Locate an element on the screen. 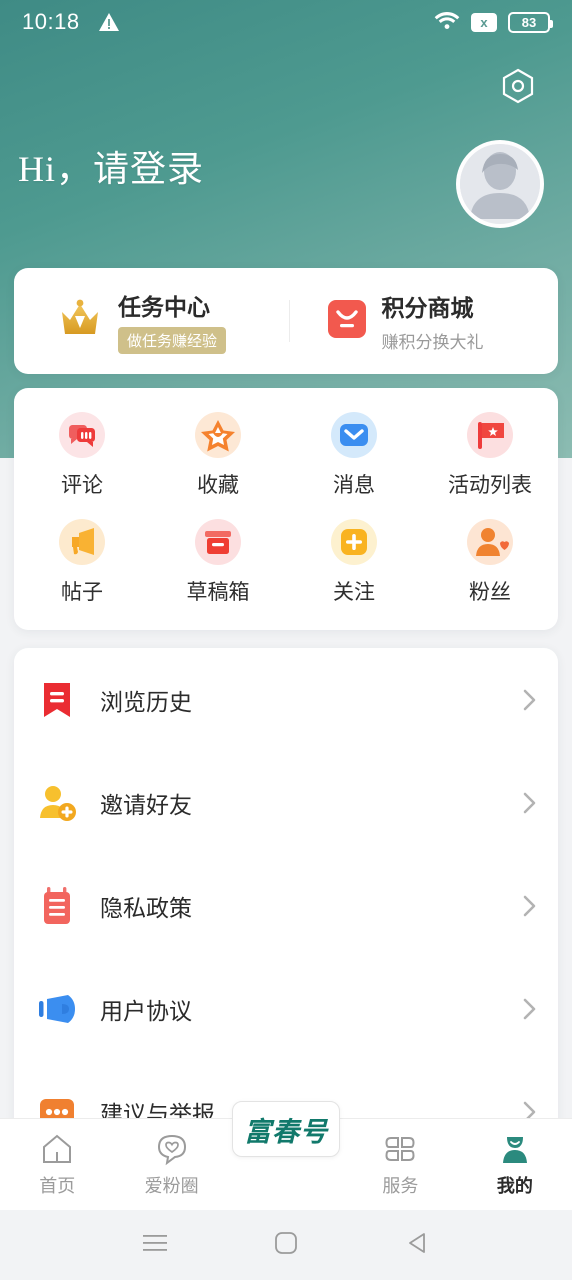 The height and width of the screenshot is (1280, 572). shortcut-grid: 评论 收藏 消息 活动列表 帖子 草稿箱 关注 粉丝 is located at coordinates (286, 509).